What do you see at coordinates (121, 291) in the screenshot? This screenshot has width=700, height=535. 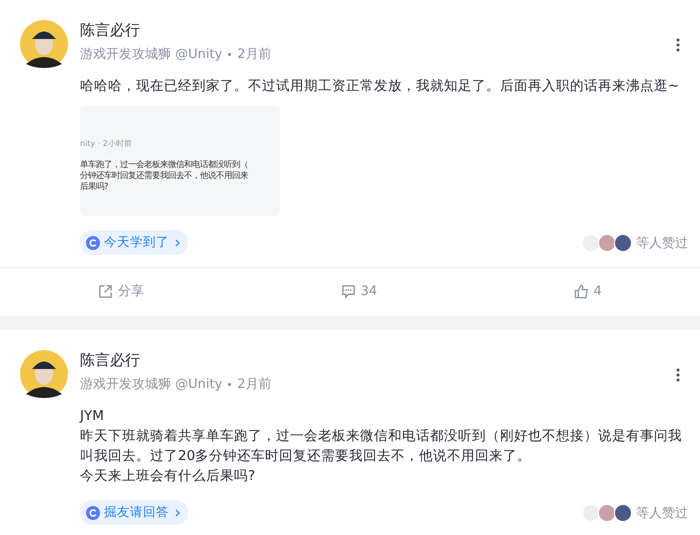 I see `share-button: 分享` at bounding box center [121, 291].